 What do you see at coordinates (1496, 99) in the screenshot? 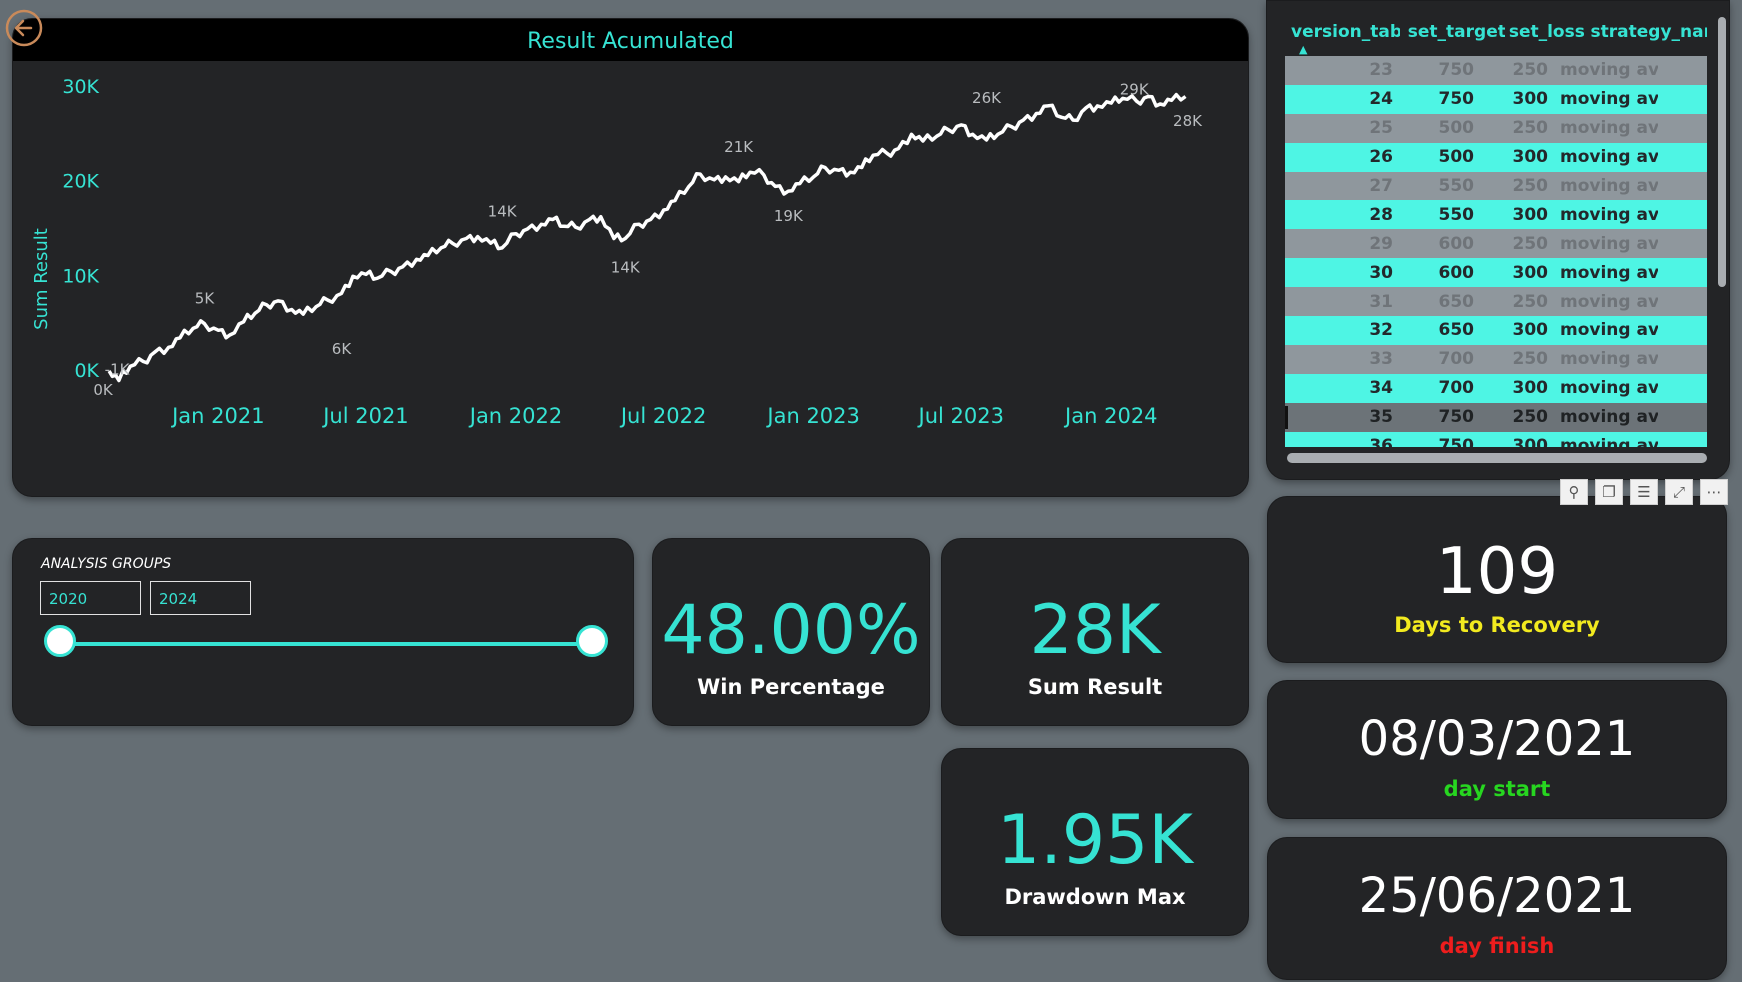
I see `table-row: 24 750 300 moving ave` at bounding box center [1496, 99].